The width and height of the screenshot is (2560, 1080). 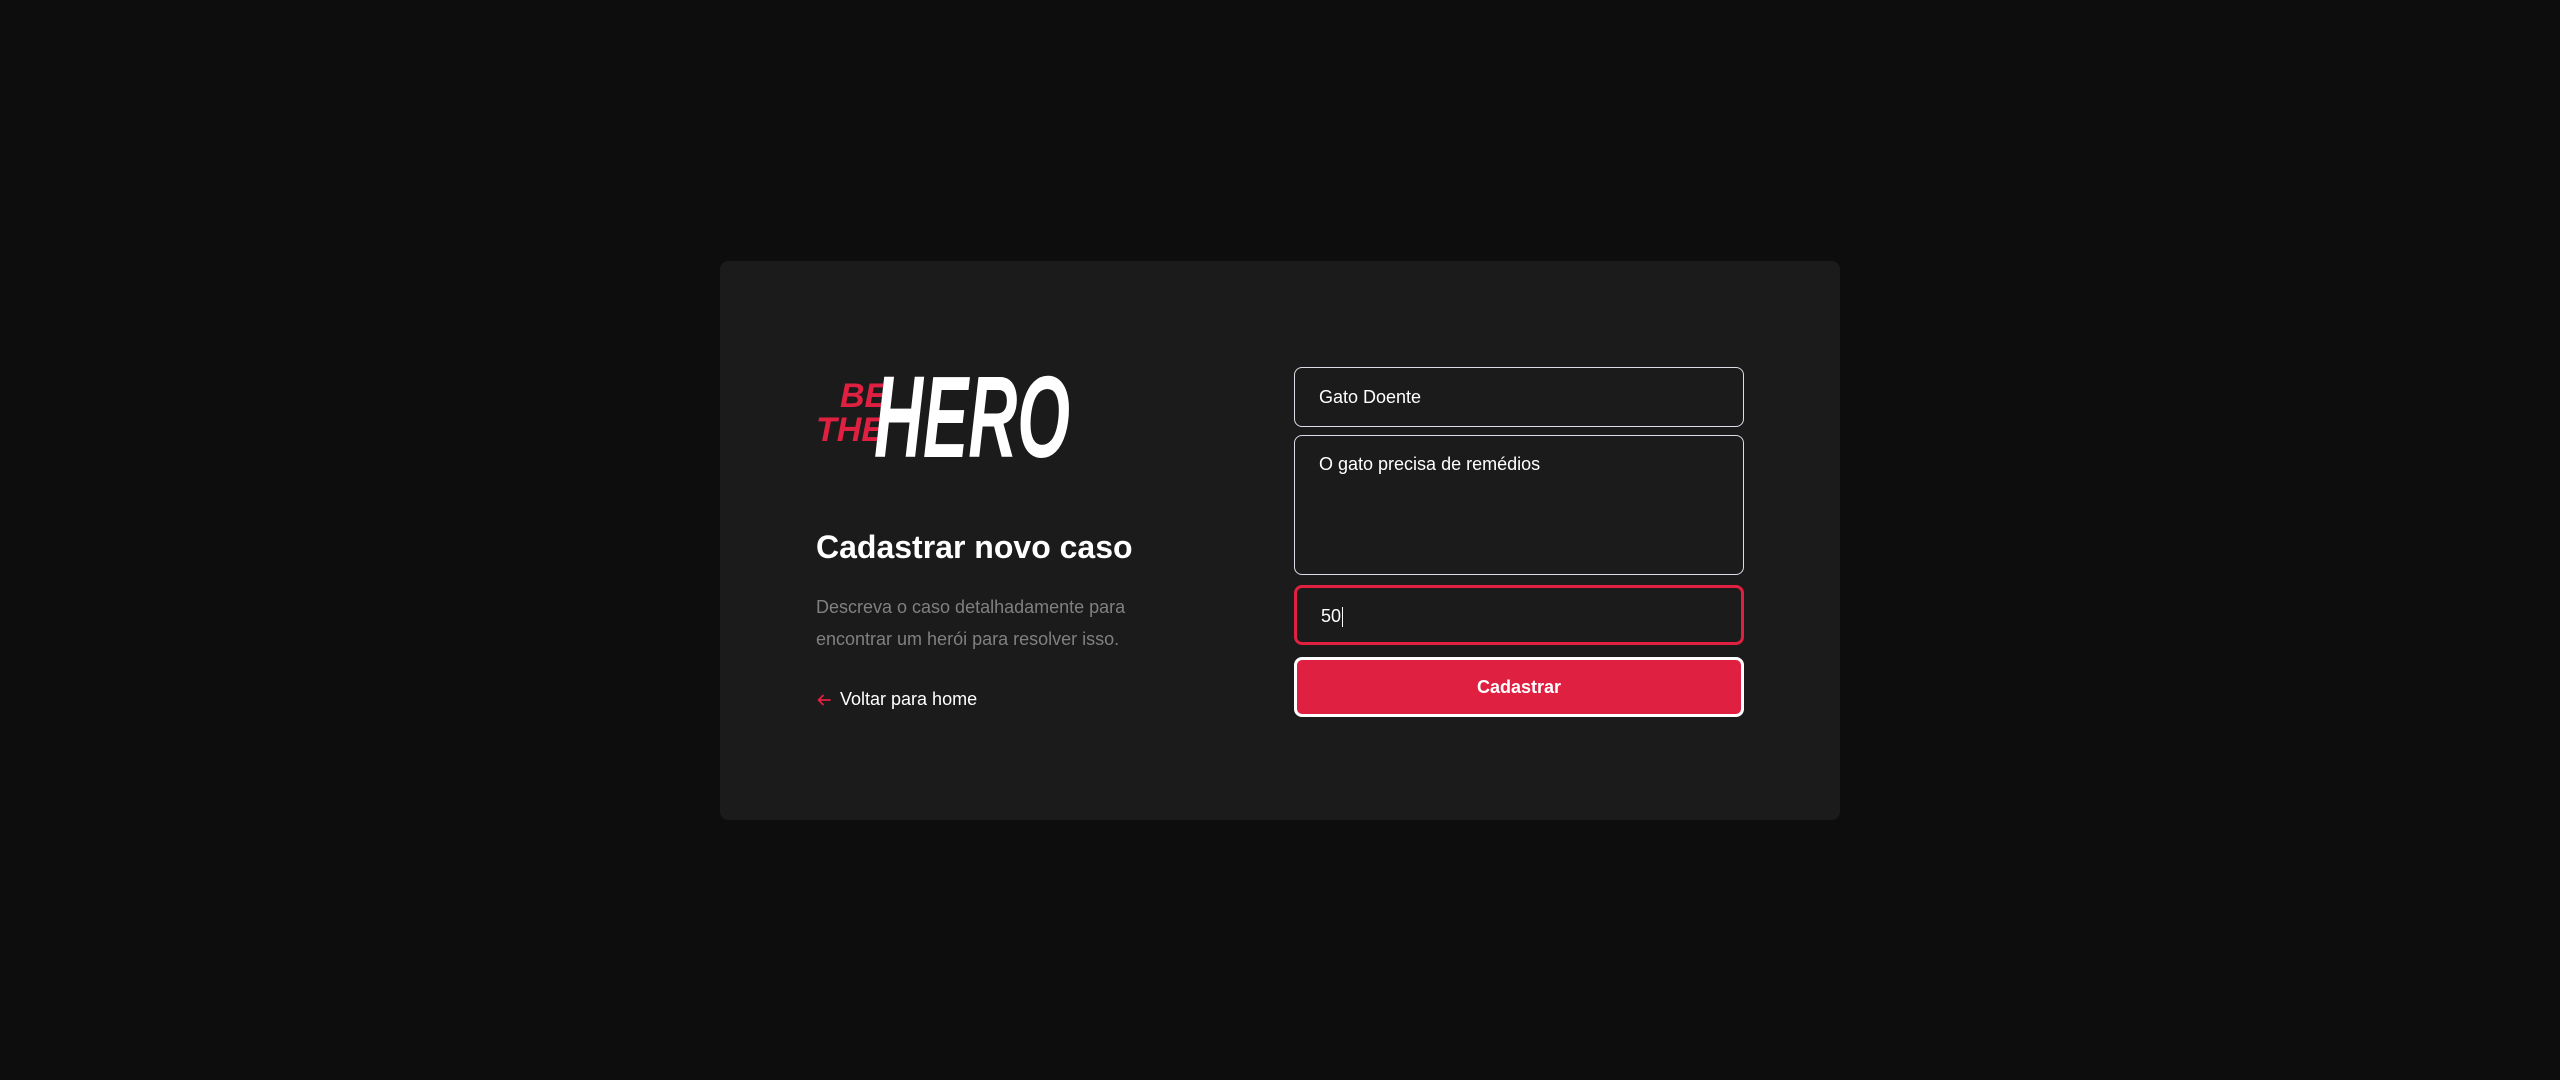 I want to click on case-title-input: Gato Doente, so click(x=1519, y=397).